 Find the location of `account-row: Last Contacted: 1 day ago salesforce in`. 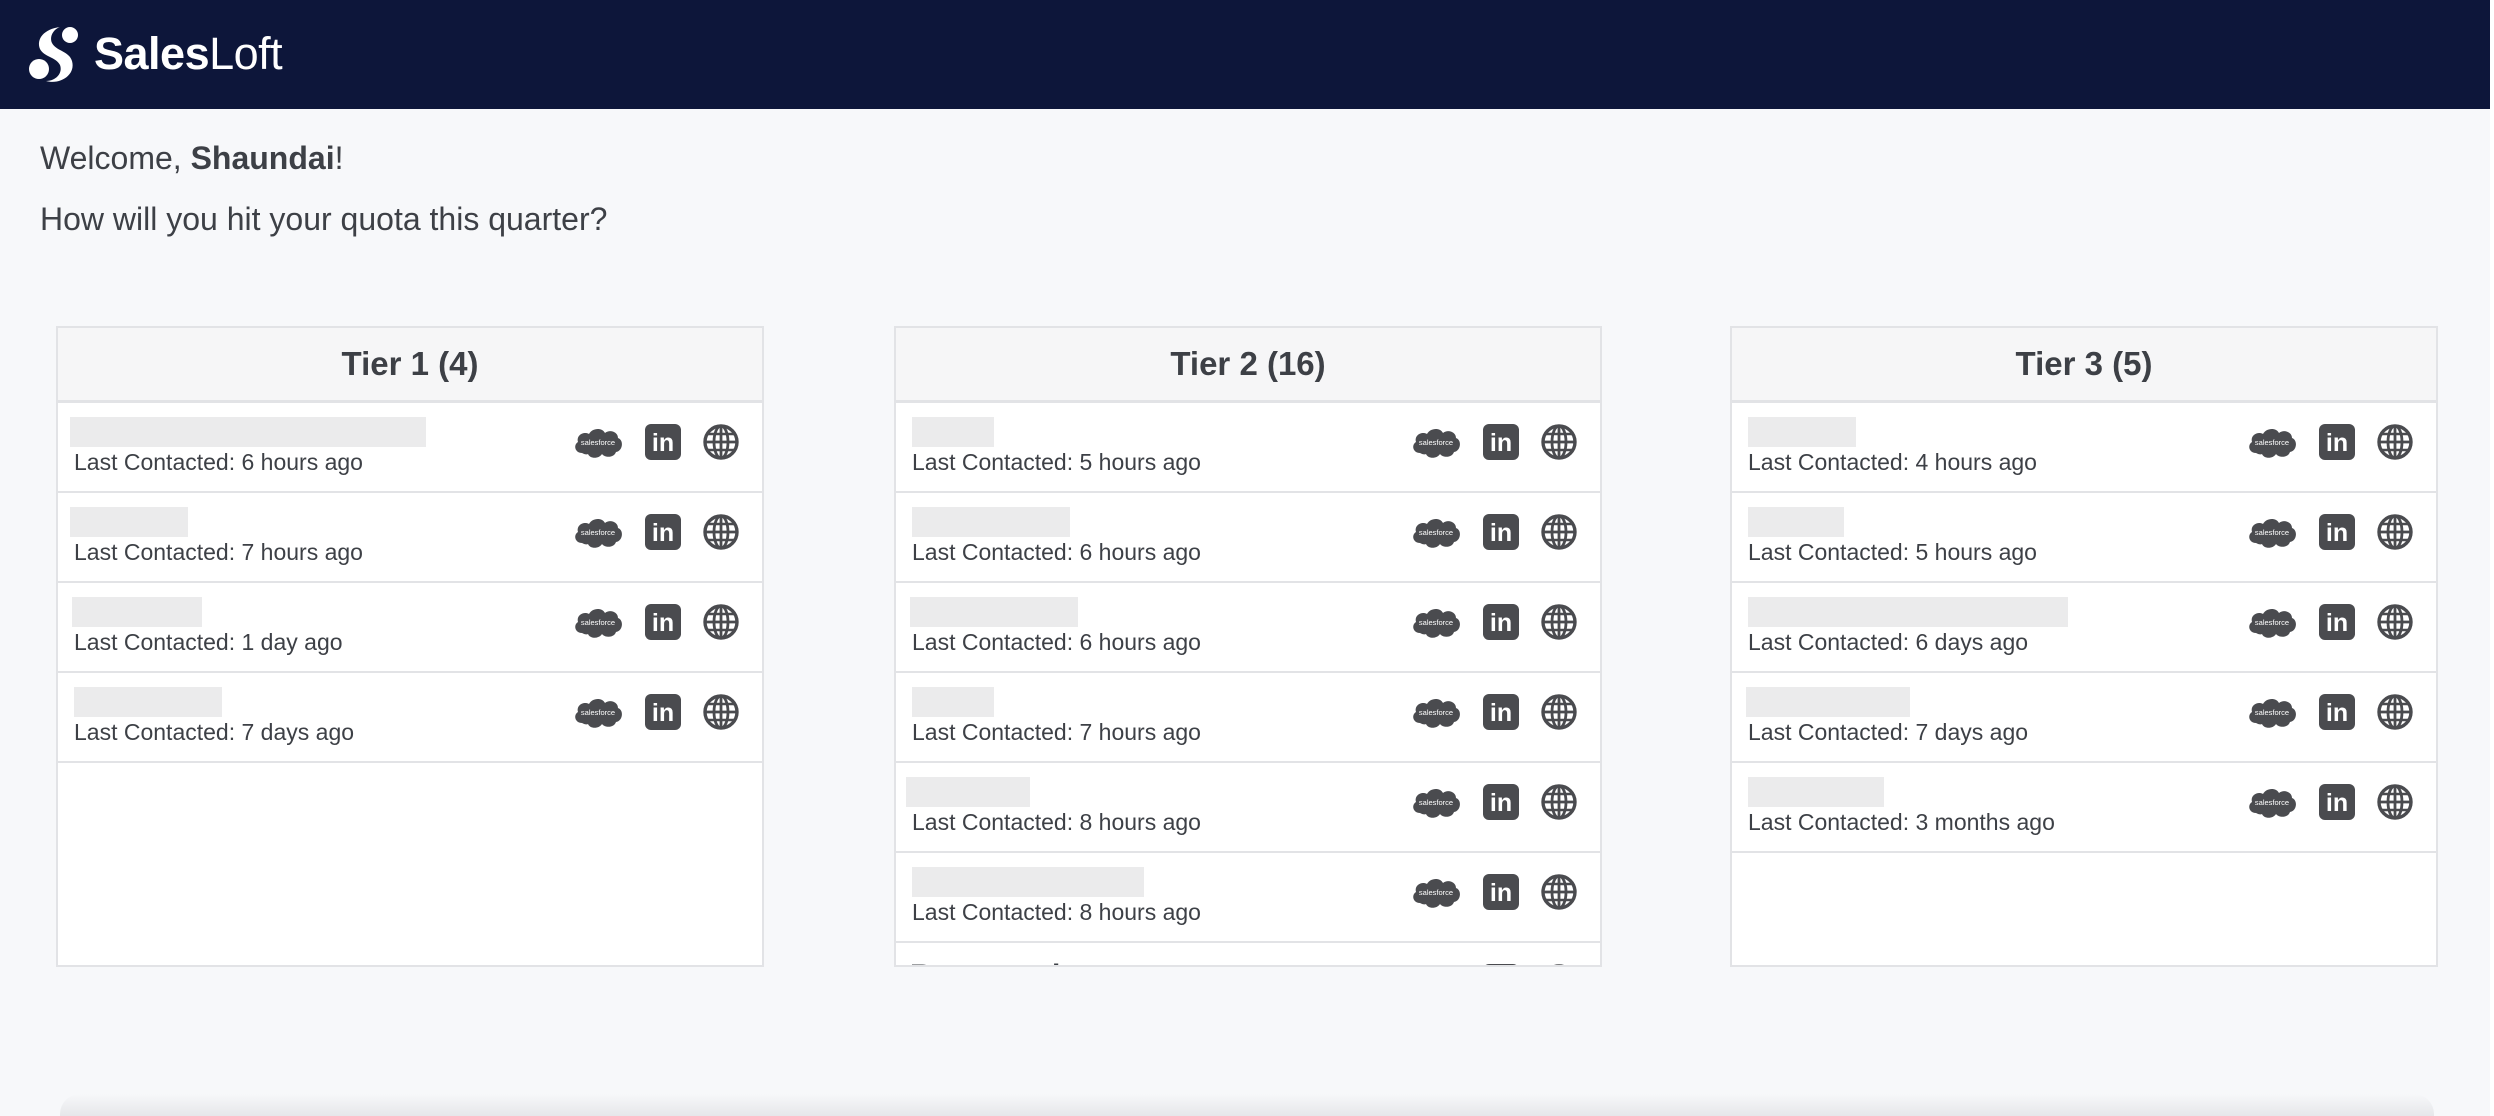

account-row: Last Contacted: 1 day ago salesforce in is located at coordinates (410, 628).